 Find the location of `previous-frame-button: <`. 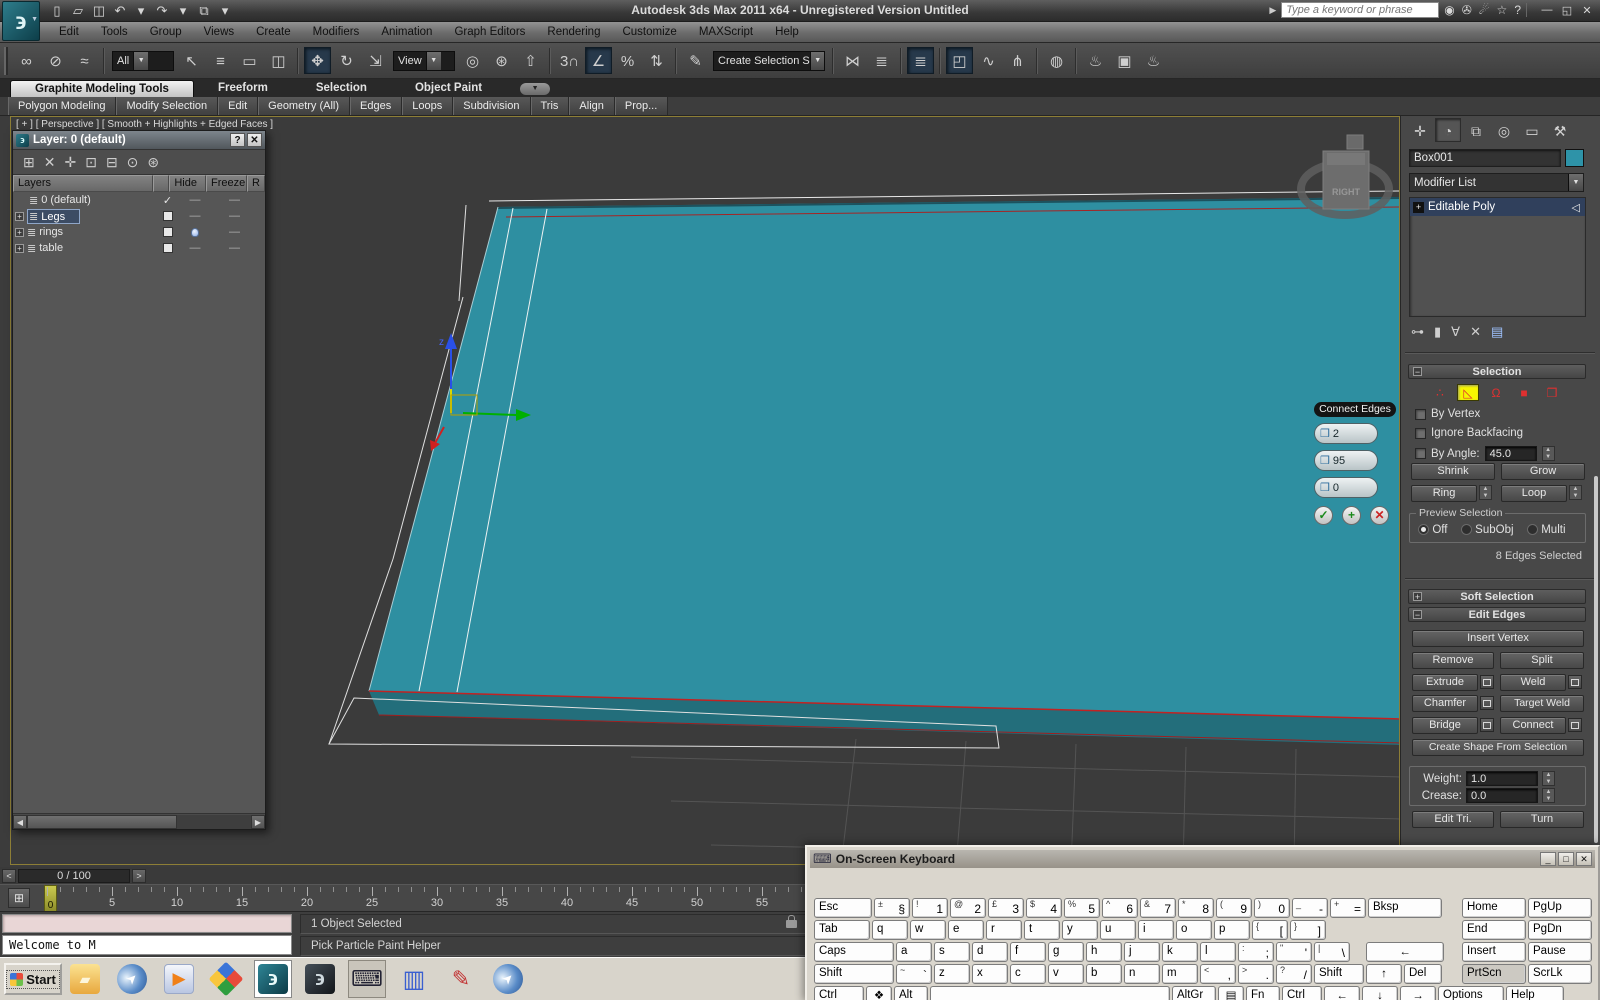

previous-frame-button: < is located at coordinates (9, 875).